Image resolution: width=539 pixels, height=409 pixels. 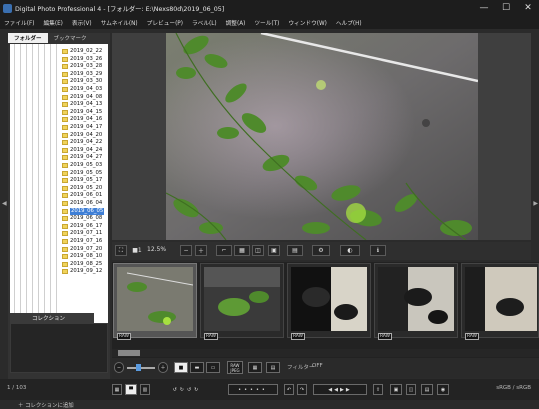 I want to click on fit-to-window-button: ⛶, so click(x=121, y=250).